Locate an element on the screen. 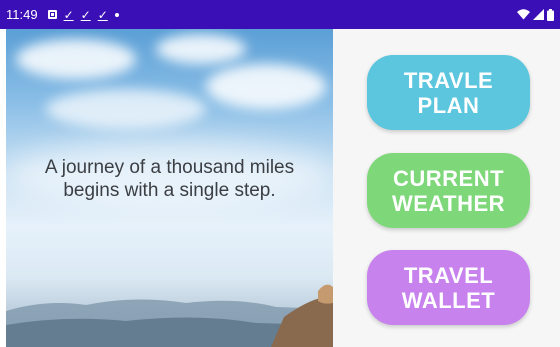  image-notification-icon is located at coordinates (52, 14).